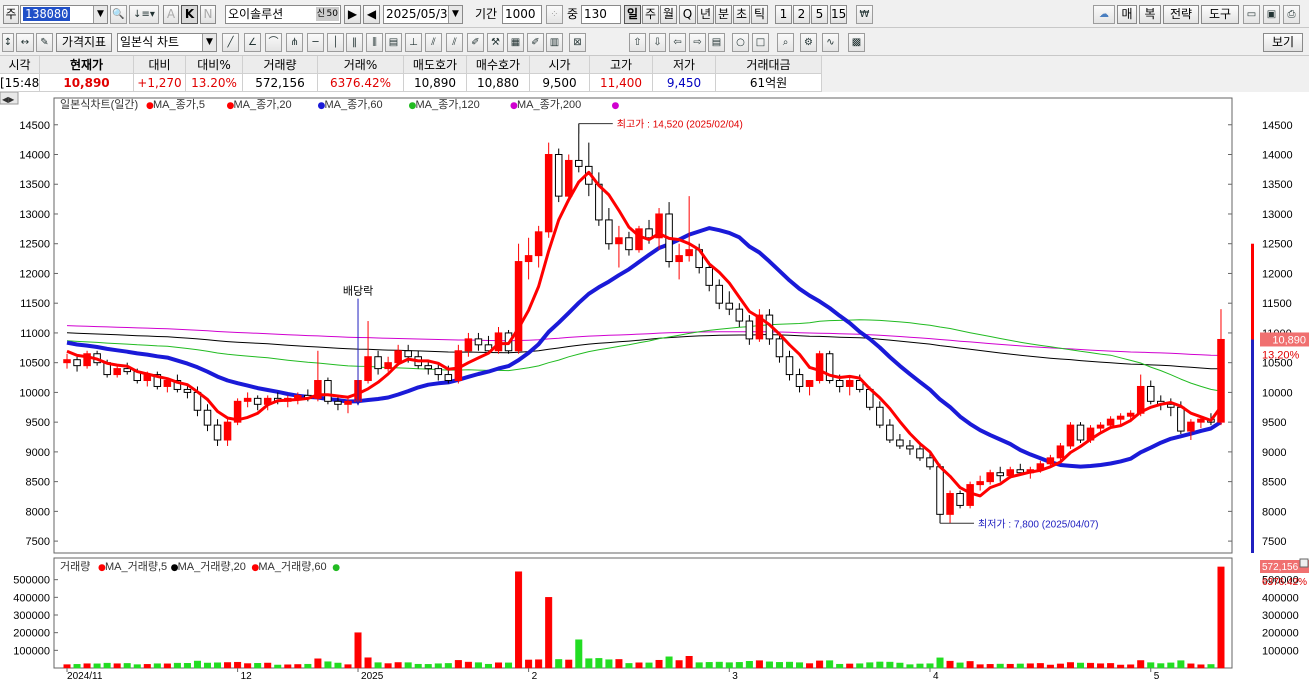 This screenshot has height=684, width=1309. Describe the element at coordinates (577, 42) in the screenshot. I see `delete-icon: ⊠` at that location.